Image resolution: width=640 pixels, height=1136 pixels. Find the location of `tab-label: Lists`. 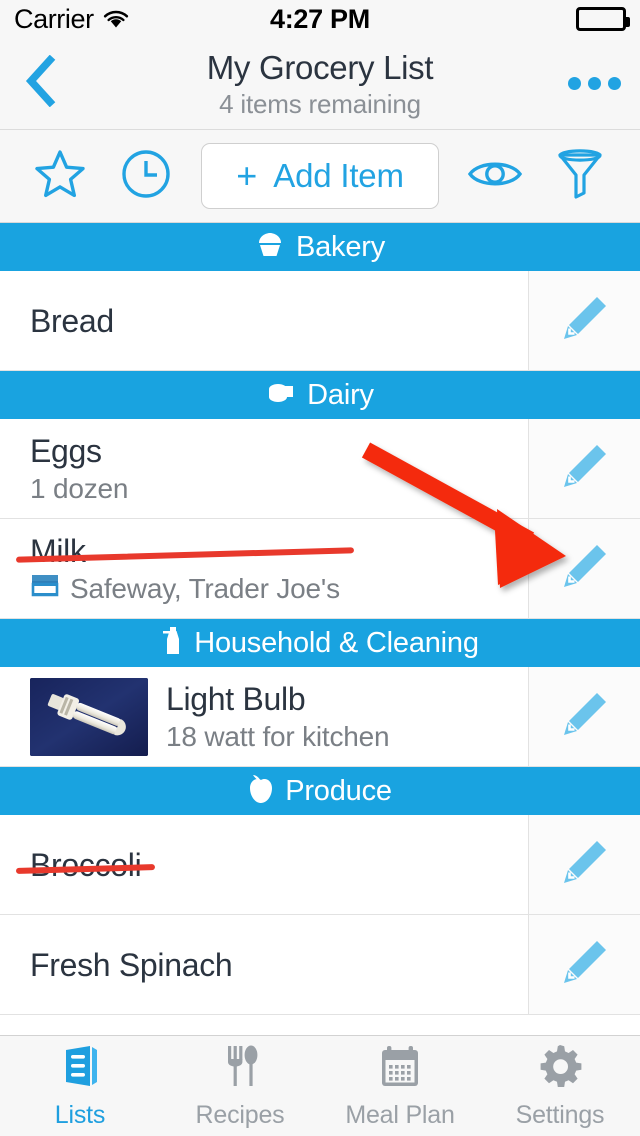

tab-label: Lists is located at coordinates (80, 1115).